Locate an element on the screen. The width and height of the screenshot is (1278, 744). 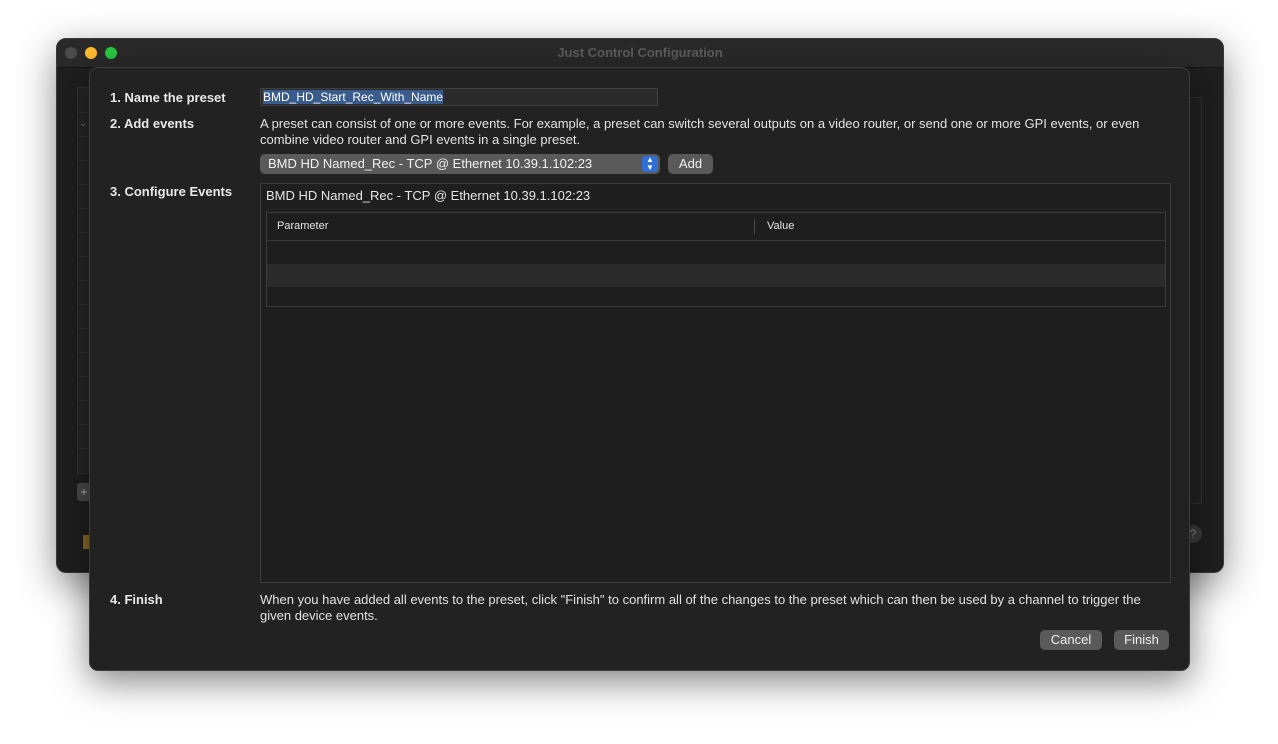
preset-name-text: BMD_HD_Start_Rec_With_Name is located at coordinates (353, 97).